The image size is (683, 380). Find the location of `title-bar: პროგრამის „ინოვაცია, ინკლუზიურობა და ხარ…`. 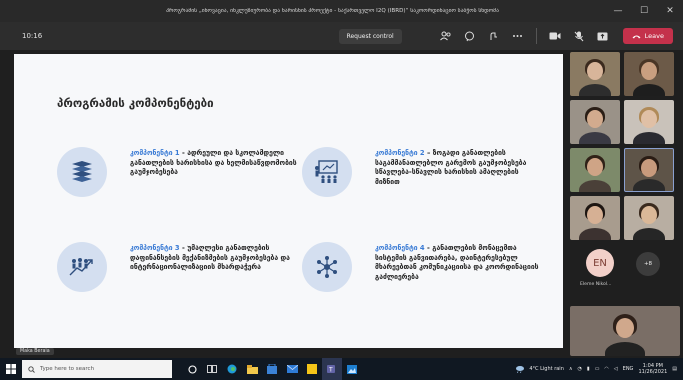

title-bar: პროგრამის „ინოვაცია, ინკლუზიურობა და ხარ… is located at coordinates (341, 11).